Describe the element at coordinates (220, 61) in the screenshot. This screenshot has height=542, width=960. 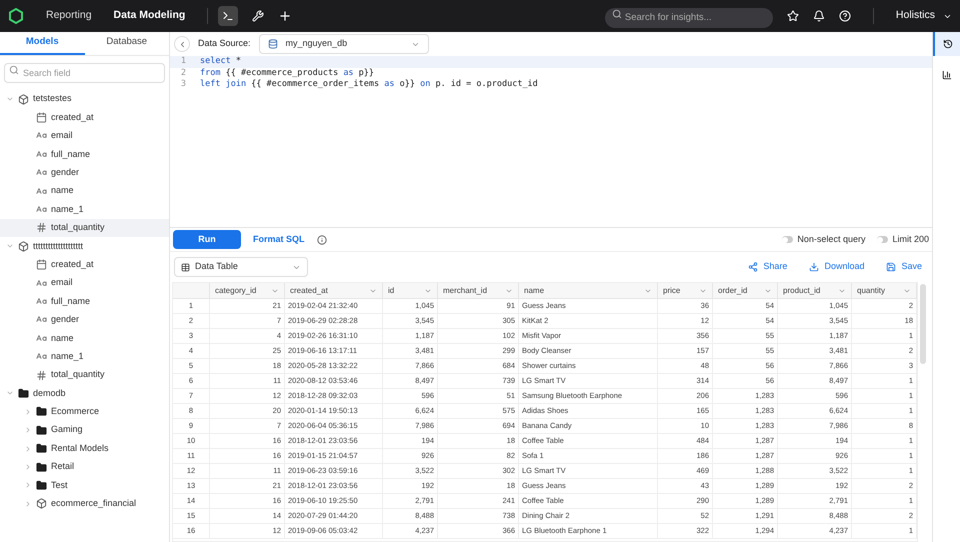
I see `code-line: select *` at that location.